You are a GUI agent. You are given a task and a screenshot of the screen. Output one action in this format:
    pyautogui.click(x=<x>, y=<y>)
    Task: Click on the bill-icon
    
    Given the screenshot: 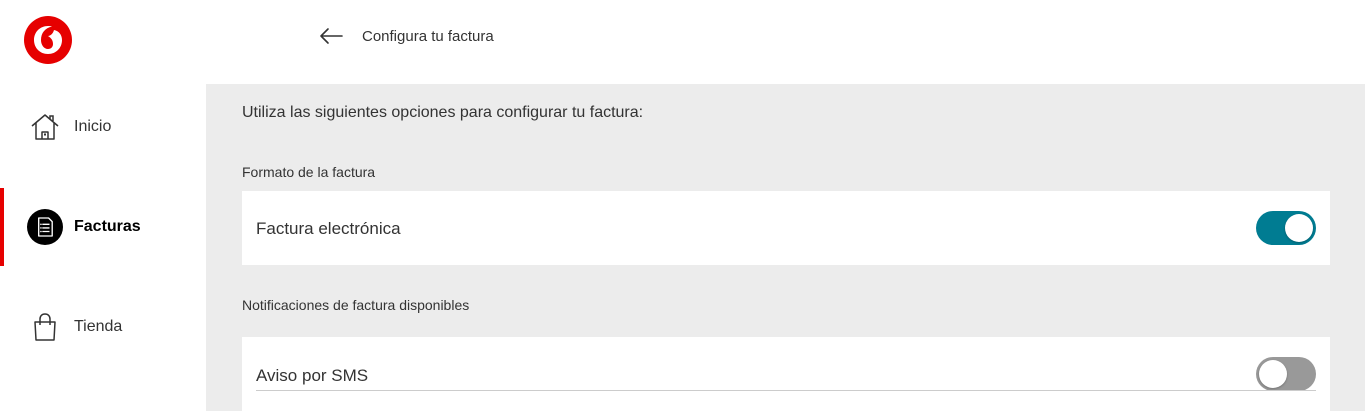 What is the action you would take?
    pyautogui.click(x=45, y=227)
    